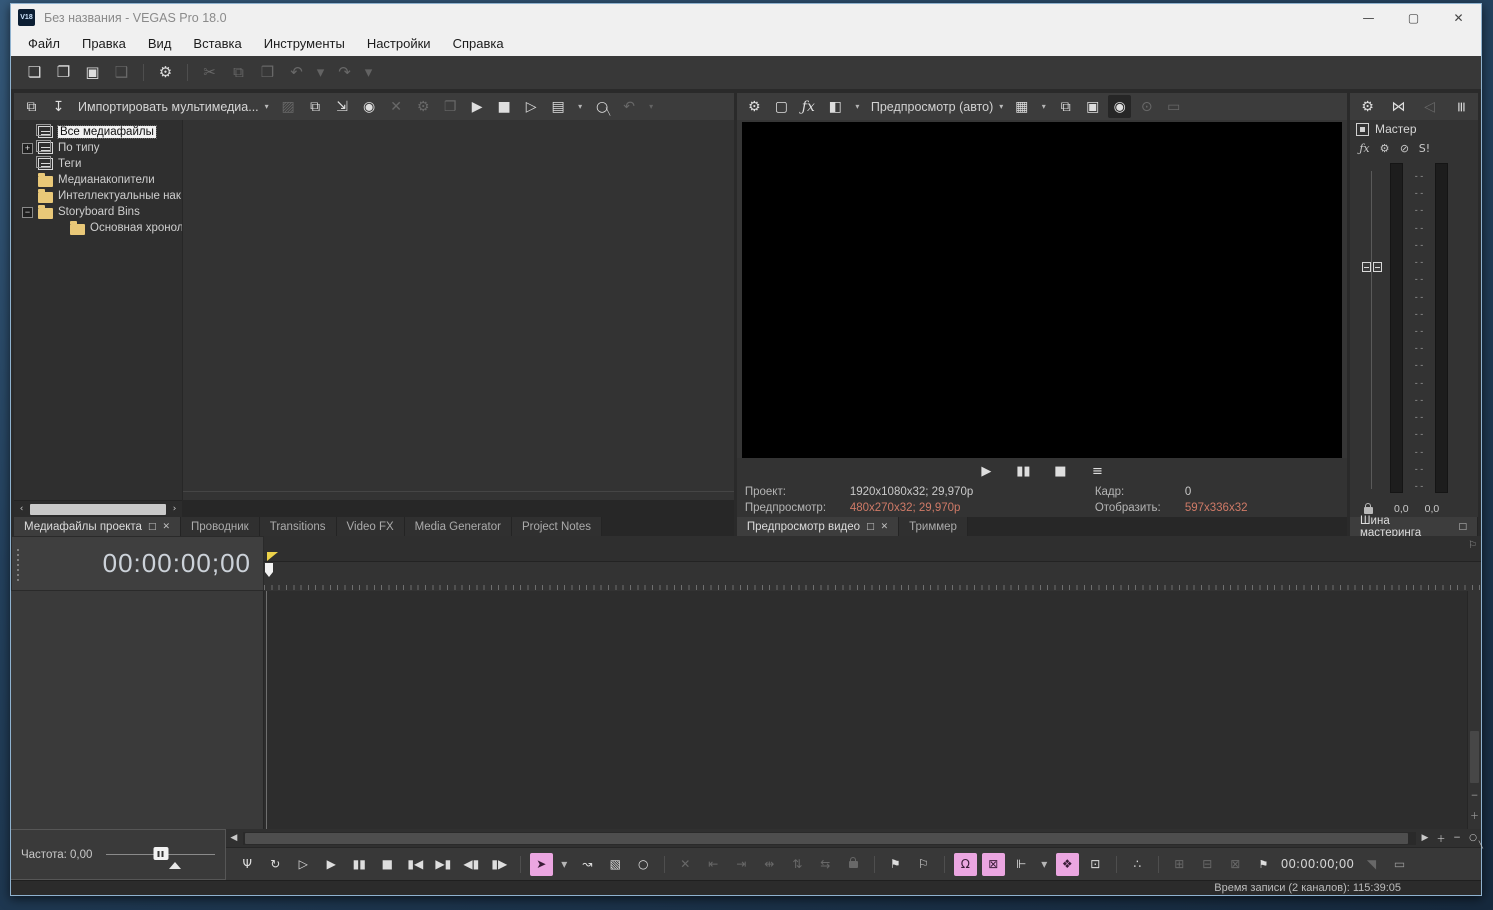 This screenshot has width=1493, height=910. I want to click on tab-media-generator: Media Generator □ ✕, so click(458, 526).